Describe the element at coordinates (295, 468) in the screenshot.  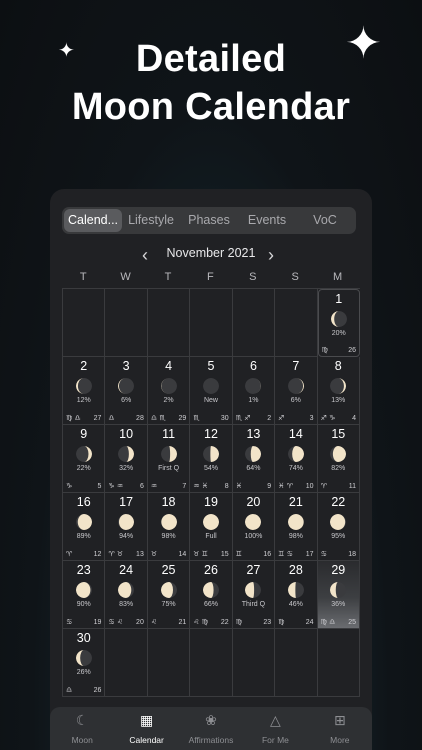
I see `illumination-label: 74%` at that location.